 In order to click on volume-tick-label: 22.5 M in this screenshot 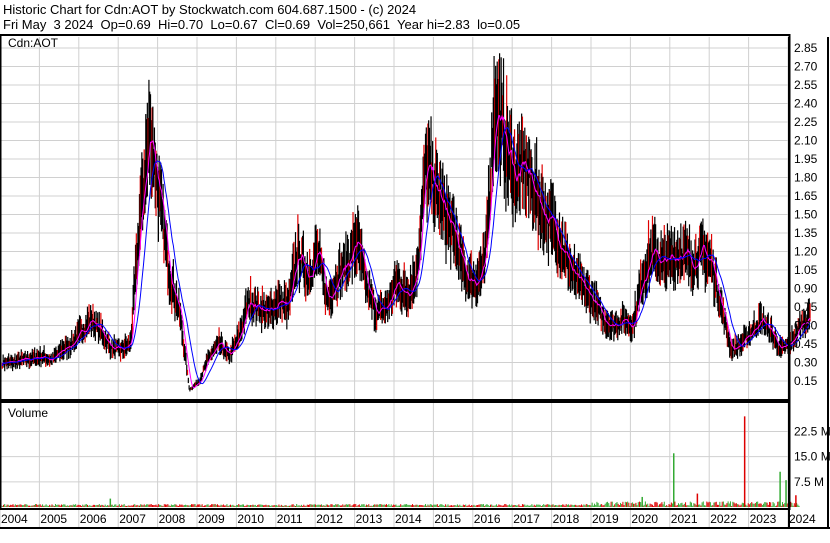, I will do `click(812, 431)`.